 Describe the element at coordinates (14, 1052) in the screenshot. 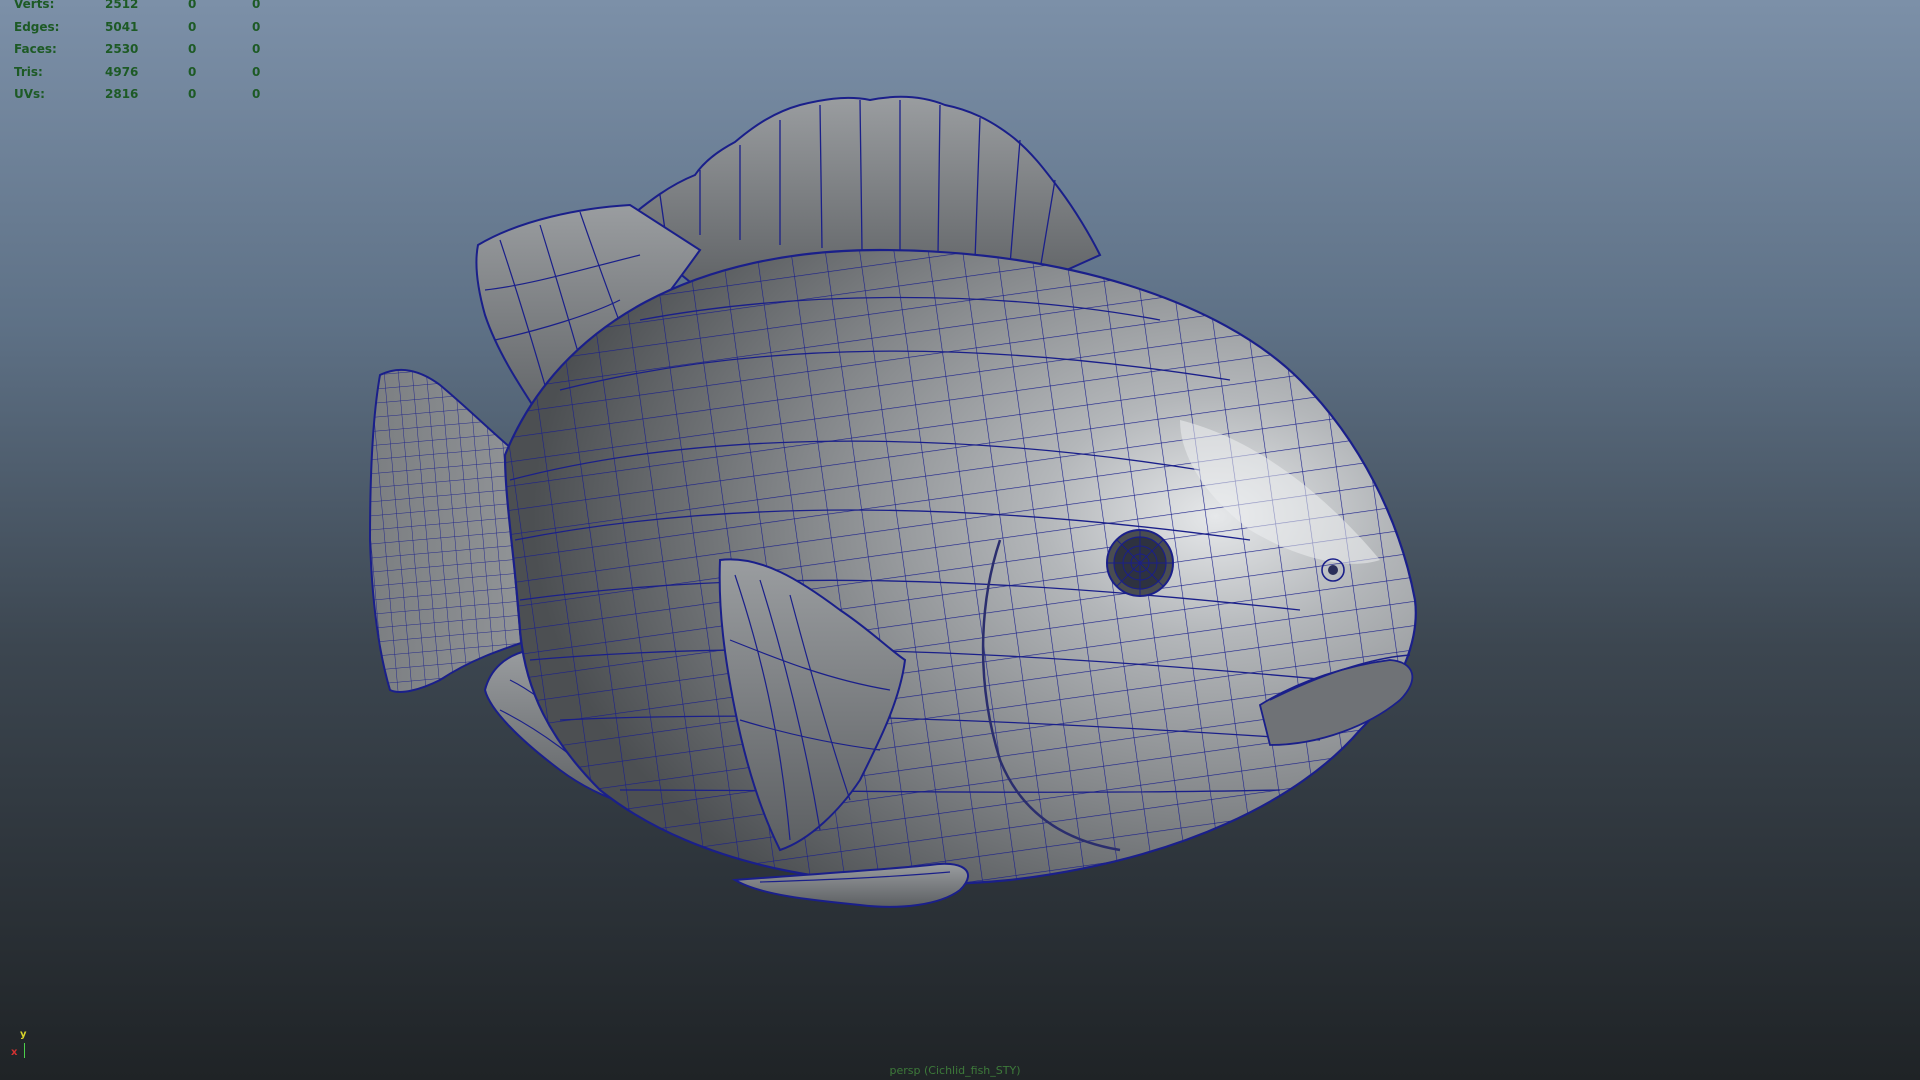

I see `axis-x-label: x` at that location.